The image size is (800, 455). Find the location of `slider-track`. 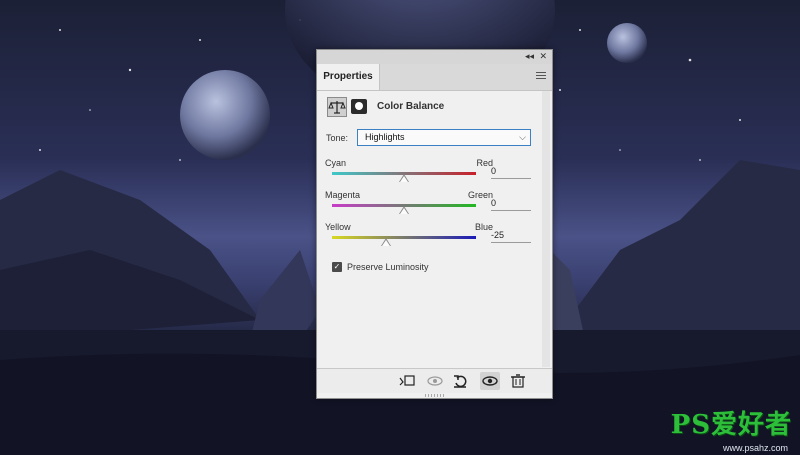

slider-track is located at coordinates (404, 237).